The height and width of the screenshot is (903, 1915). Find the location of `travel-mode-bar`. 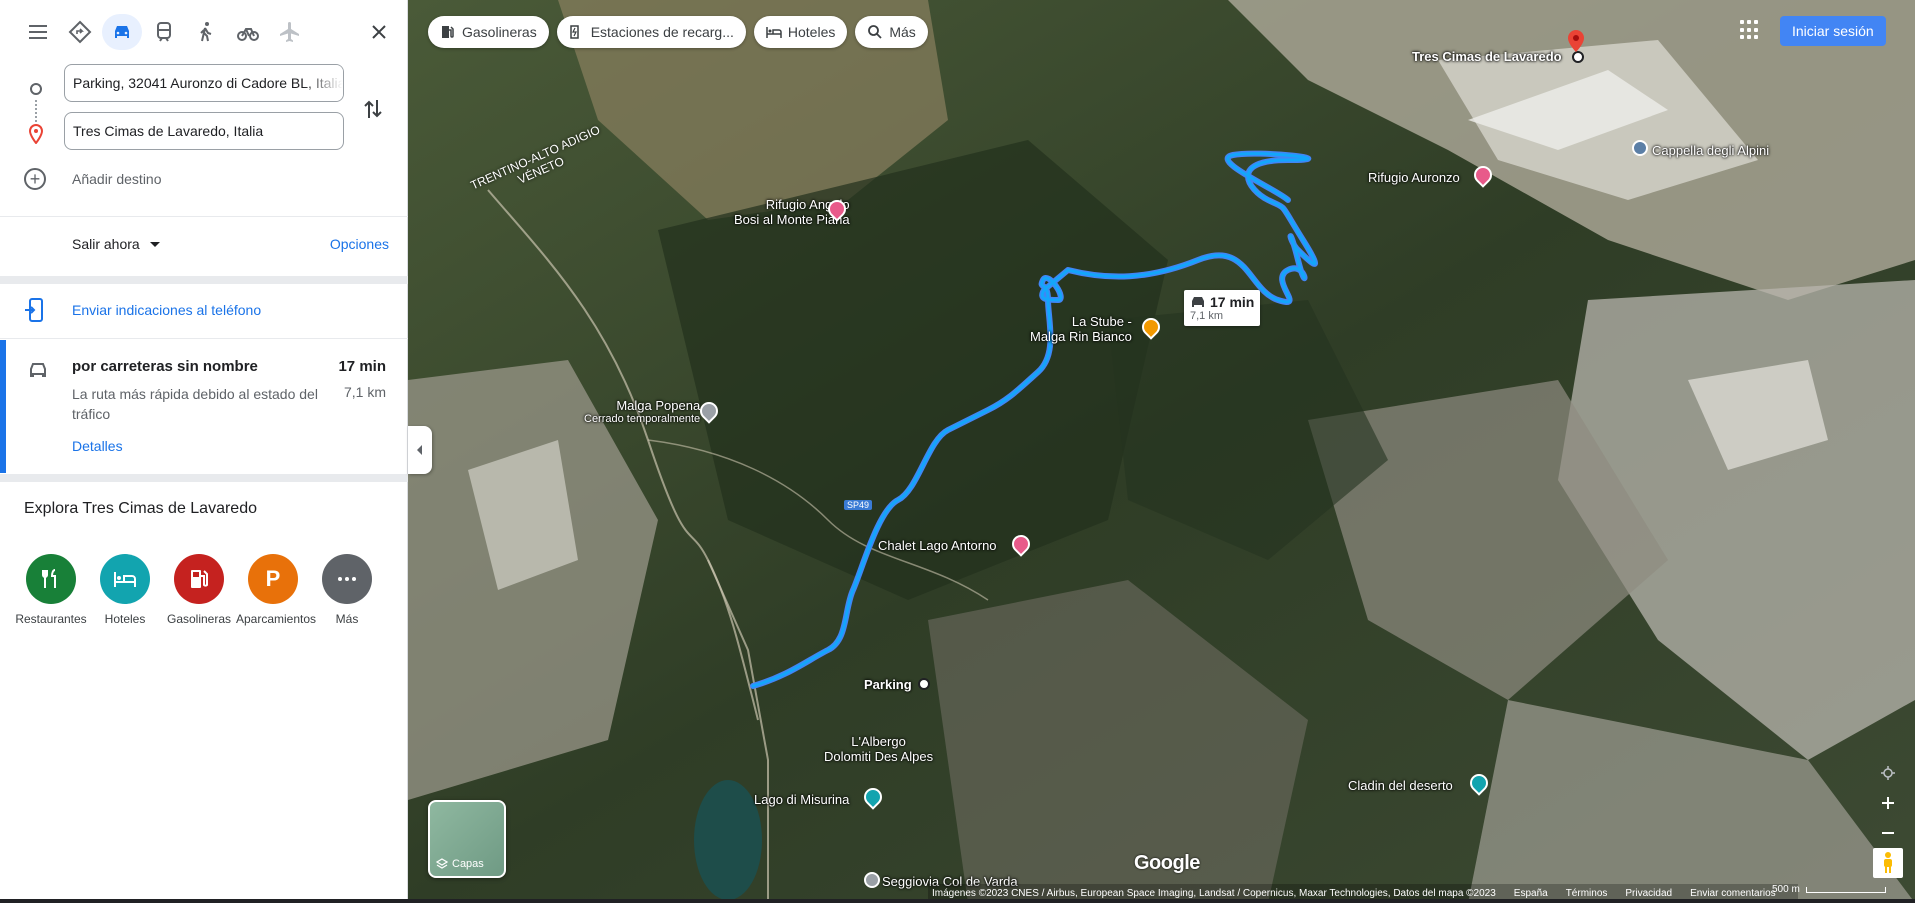

travel-mode-bar is located at coordinates (203, 32).